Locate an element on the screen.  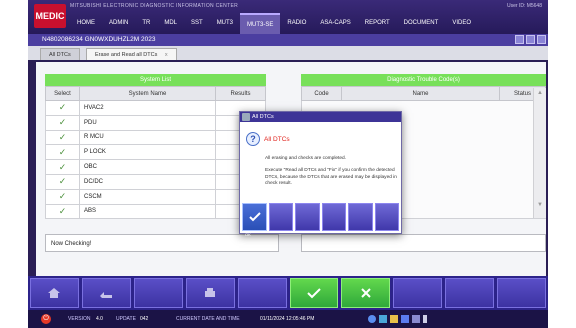
scroll-down-icon: ▼ is located at coordinates (540, 205).